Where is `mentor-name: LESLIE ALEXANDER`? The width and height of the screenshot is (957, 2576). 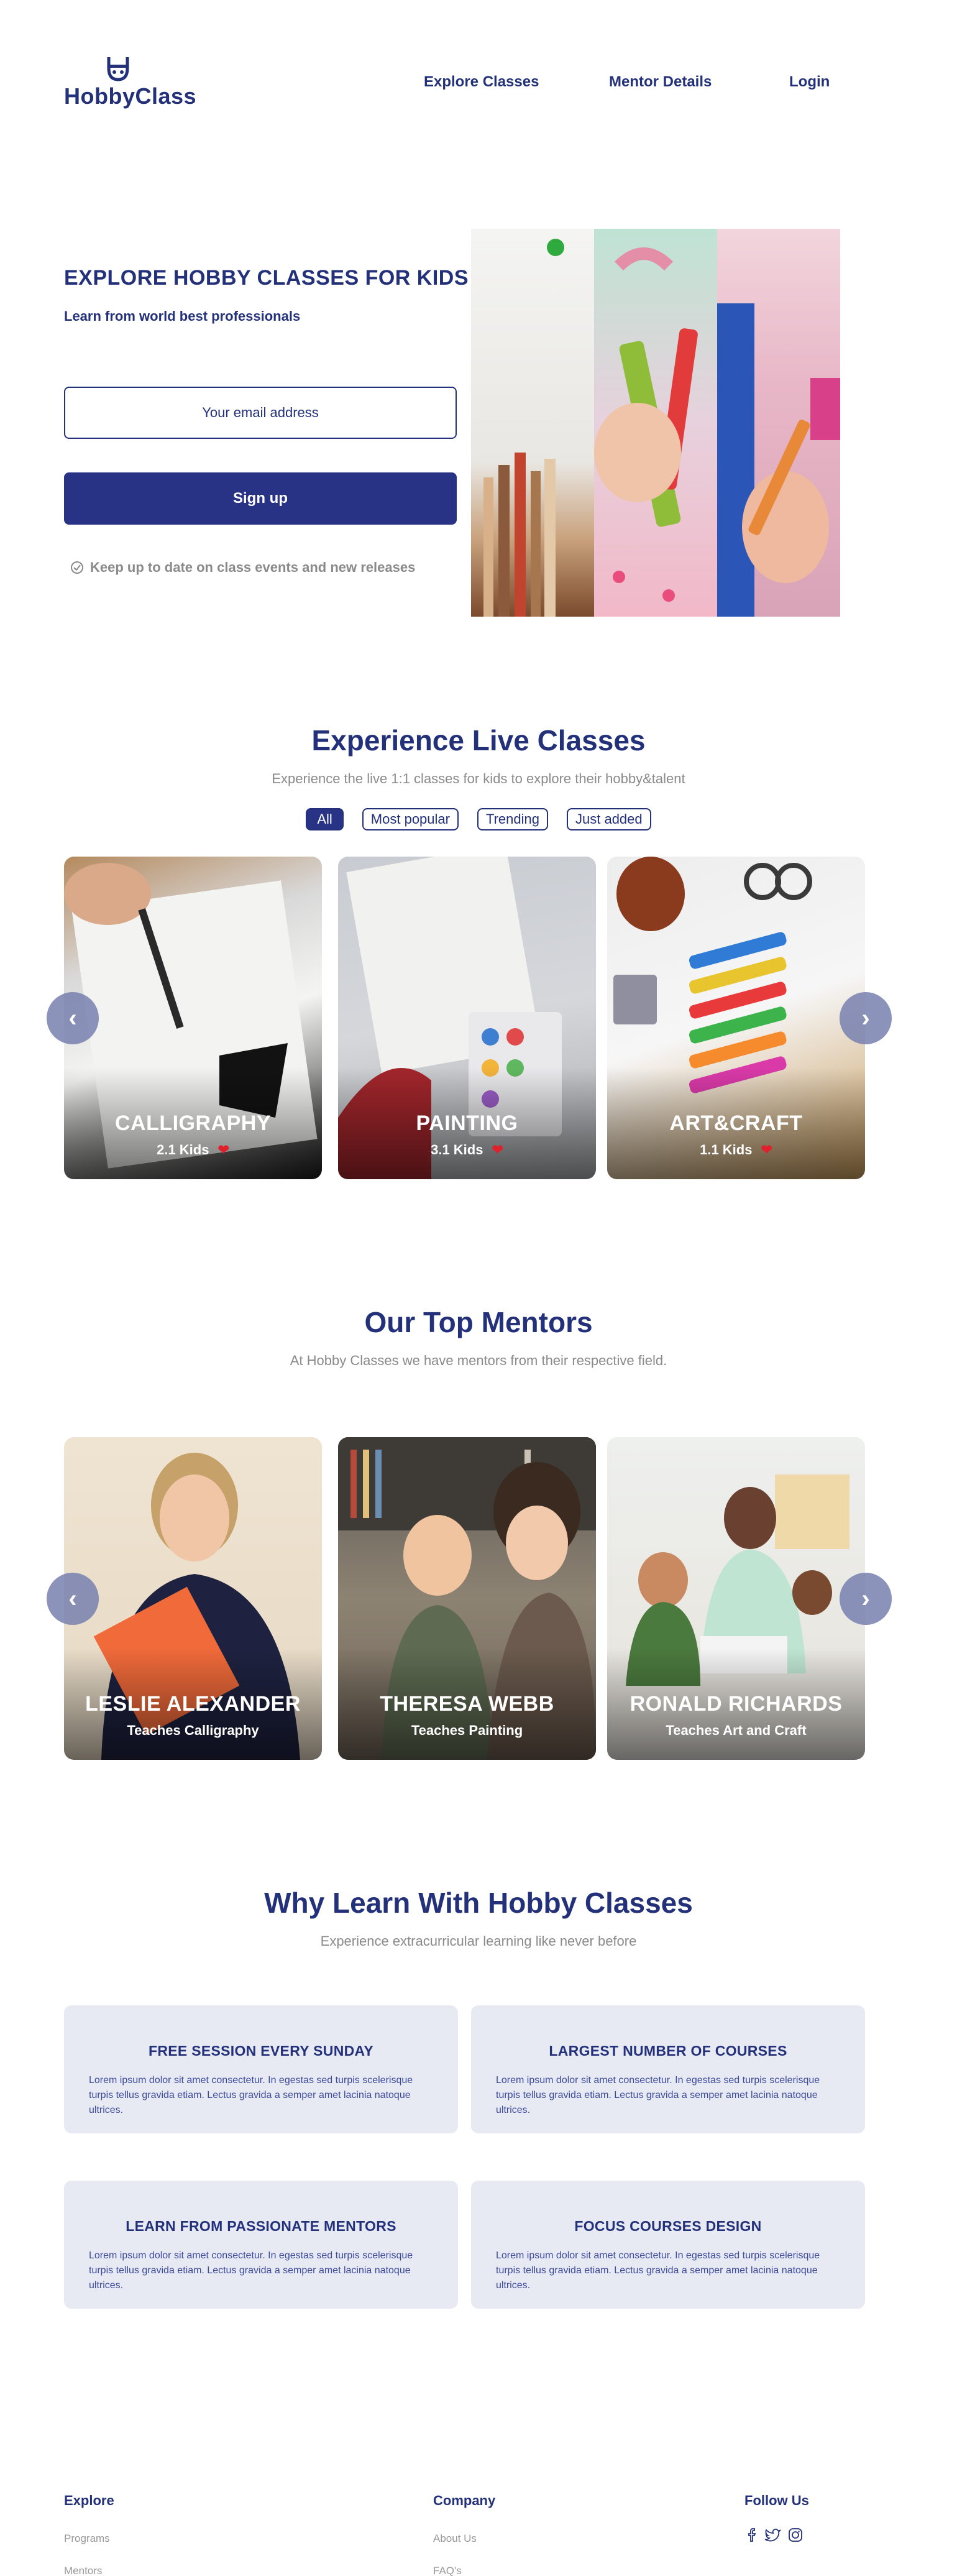 mentor-name: LESLIE ALEXANDER is located at coordinates (193, 1704).